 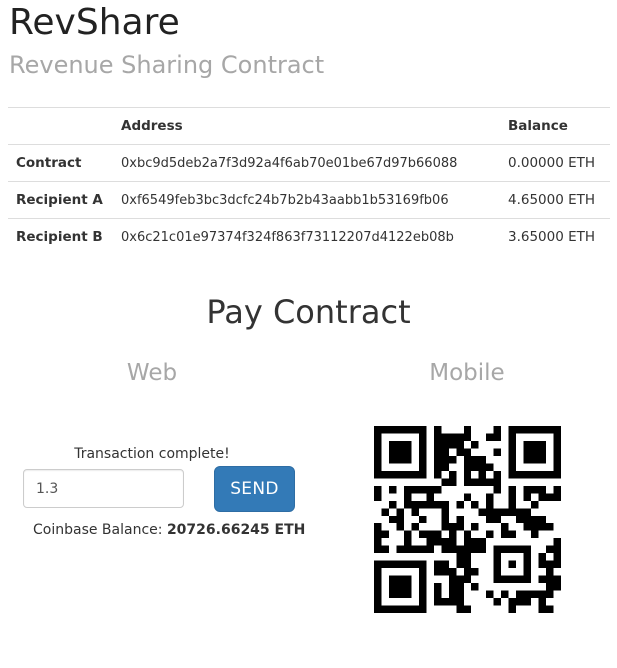 I want to click on row-label: Recipient A, so click(x=60, y=200).